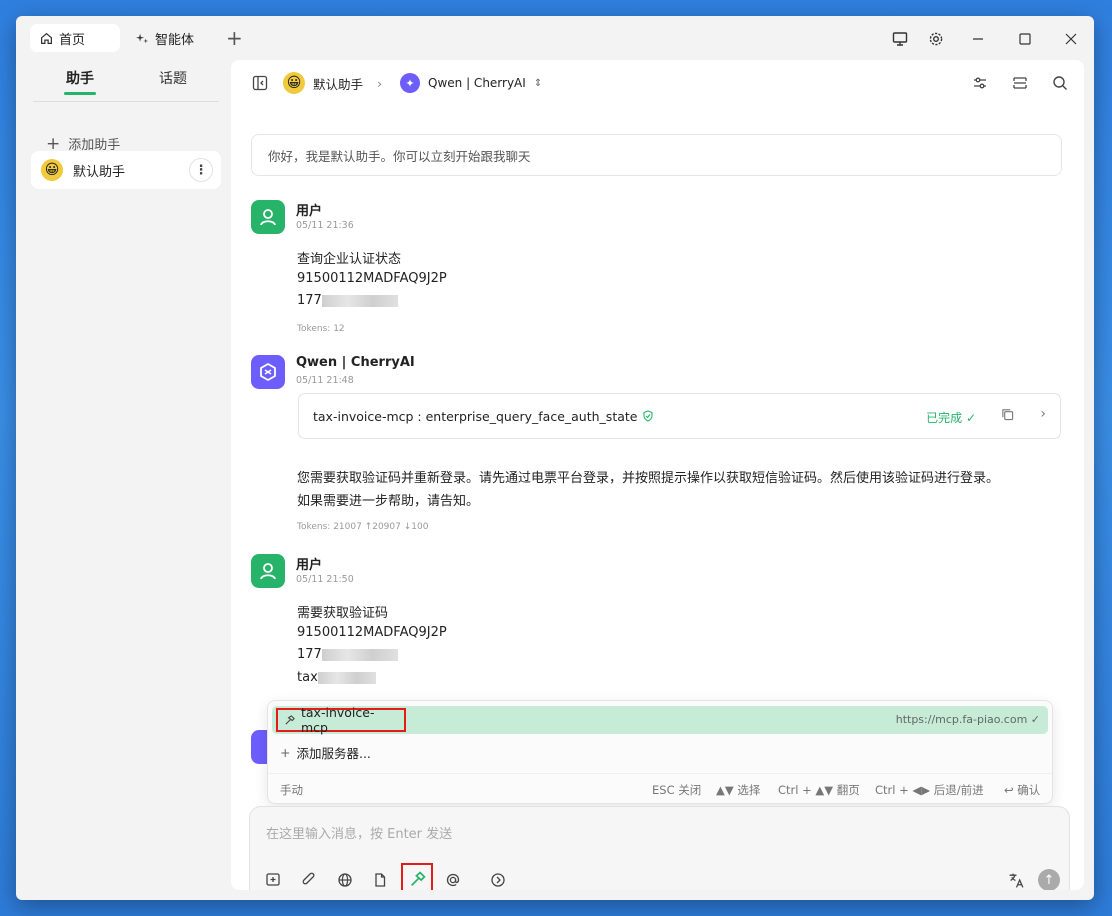  What do you see at coordinates (359, 832) in the screenshot?
I see `message-input-placeholder: 在这里输入消息，按 Enter 发送` at bounding box center [359, 832].